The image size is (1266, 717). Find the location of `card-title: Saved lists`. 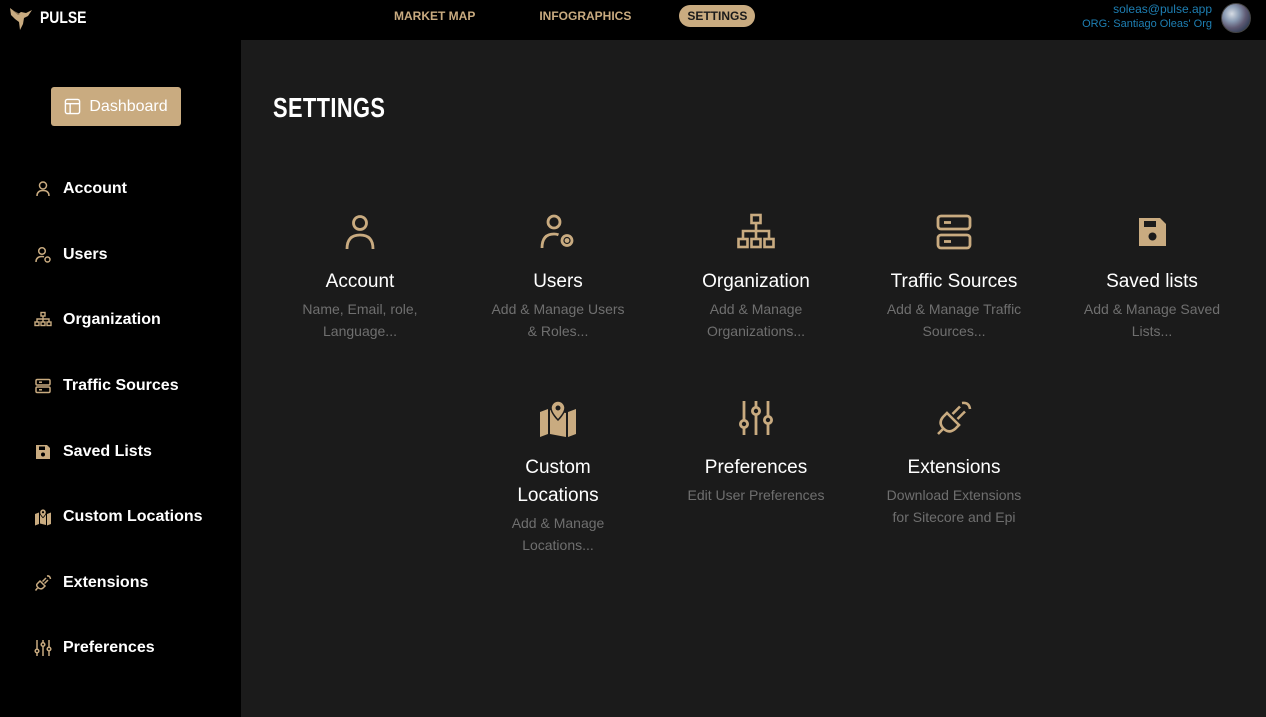

card-title: Saved lists is located at coordinates (1152, 281).